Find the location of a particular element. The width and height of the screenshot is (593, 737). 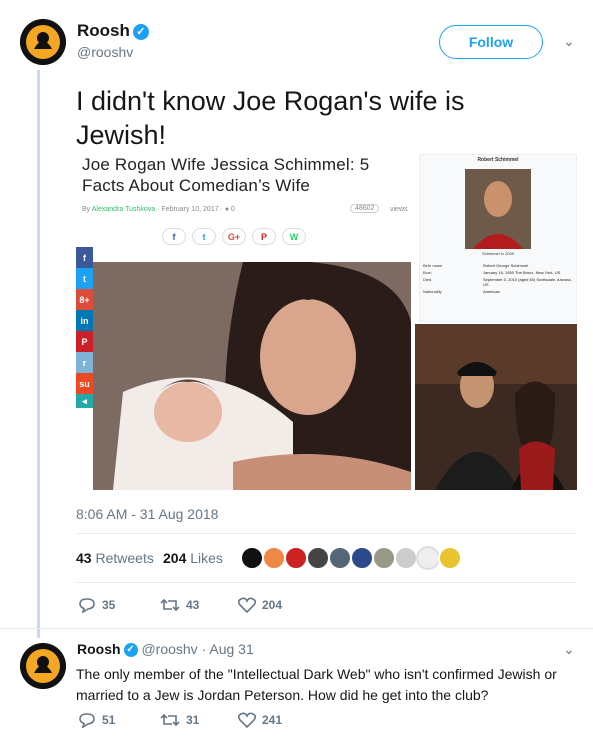

likes-stat: 204 Likes is located at coordinates (193, 558).